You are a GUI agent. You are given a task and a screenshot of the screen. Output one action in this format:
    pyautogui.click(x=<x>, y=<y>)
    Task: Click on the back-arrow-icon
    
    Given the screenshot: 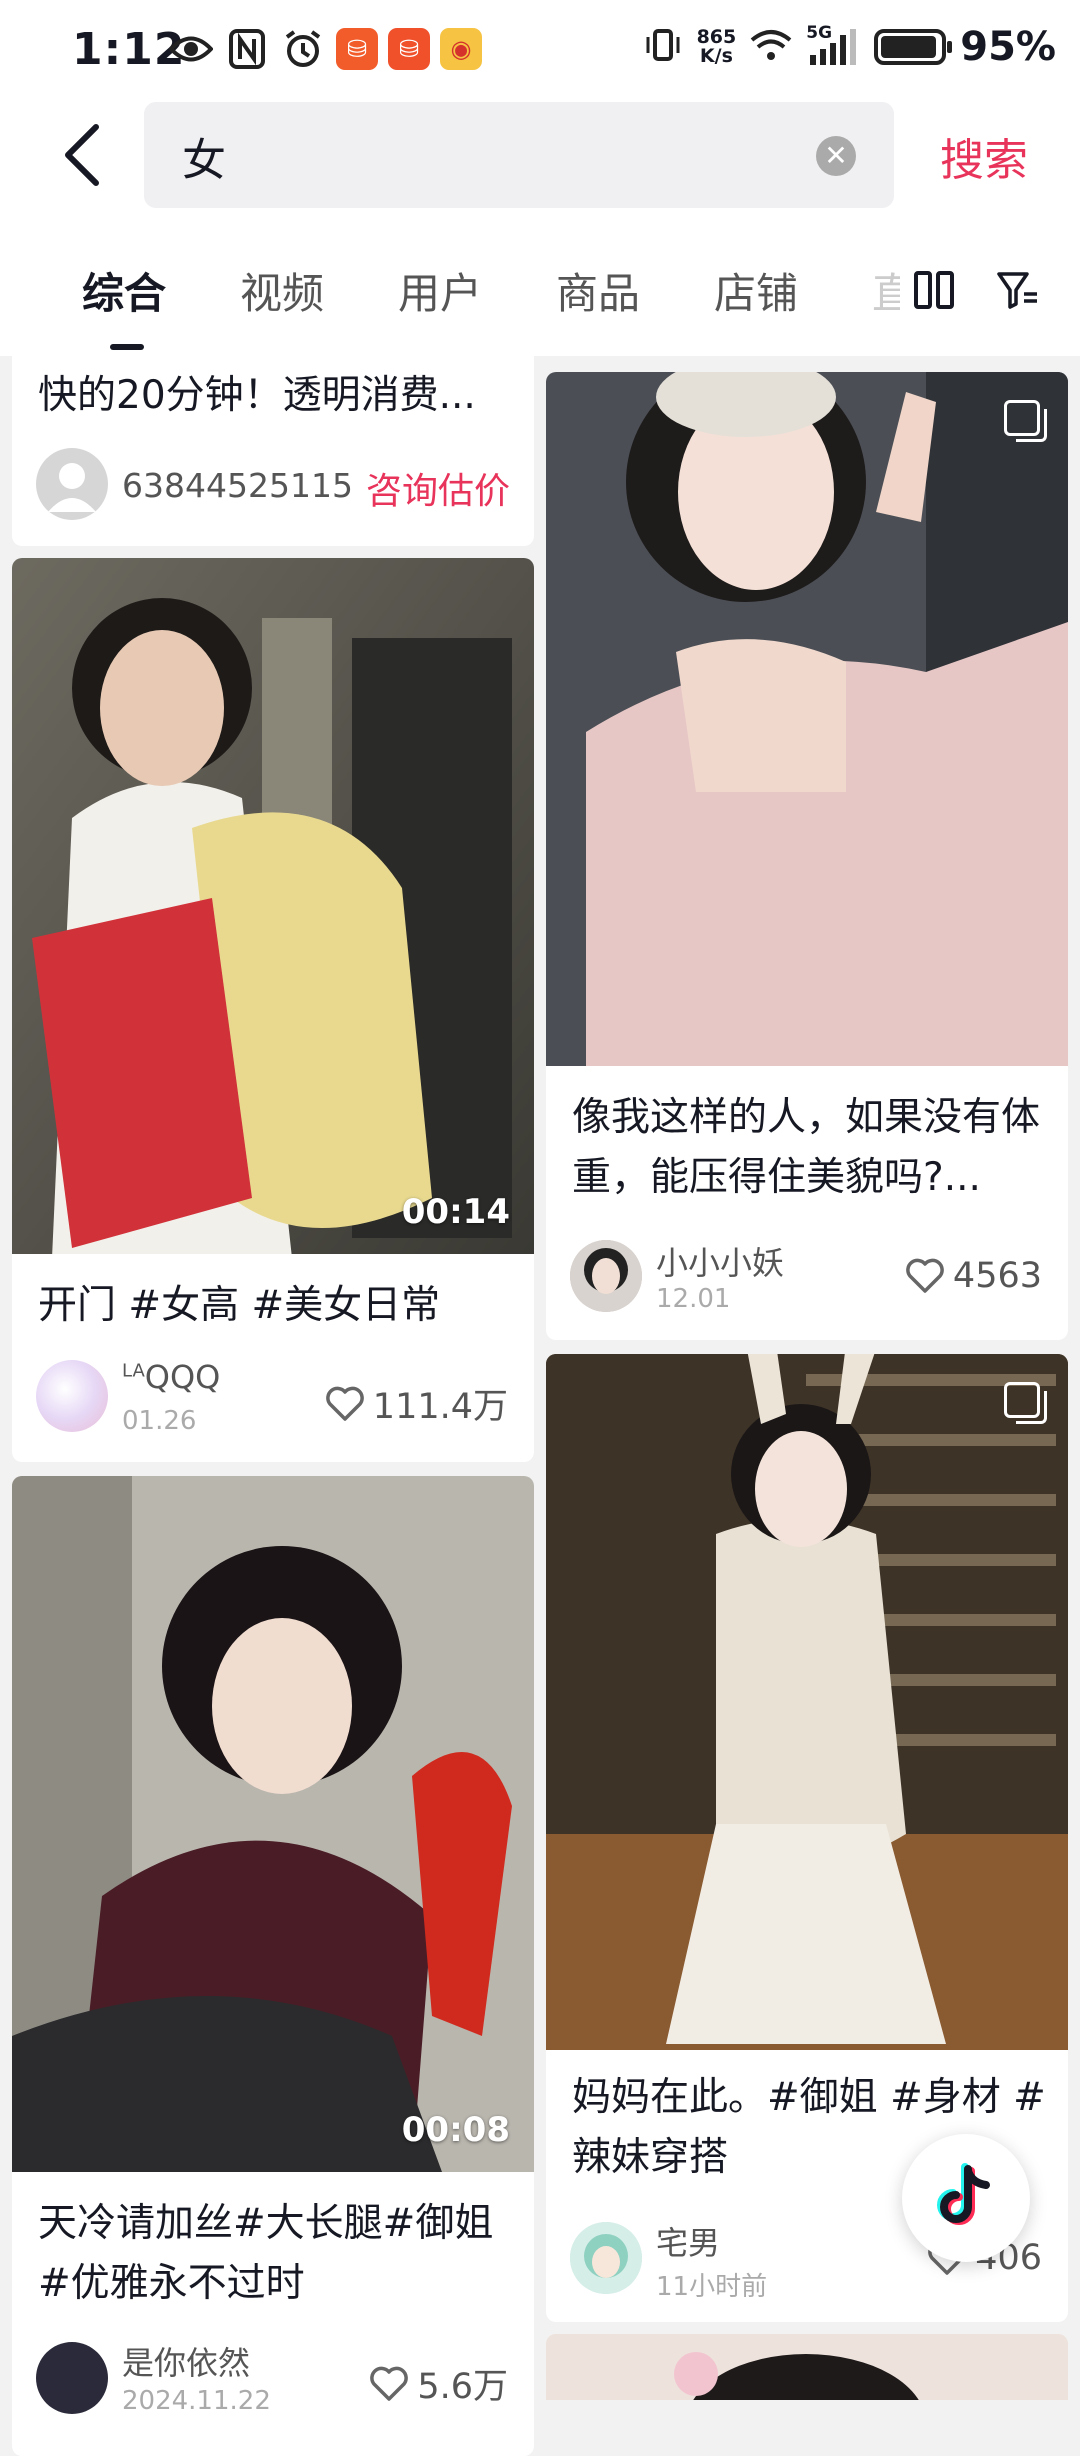 What is the action you would take?
    pyautogui.click(x=82, y=155)
    